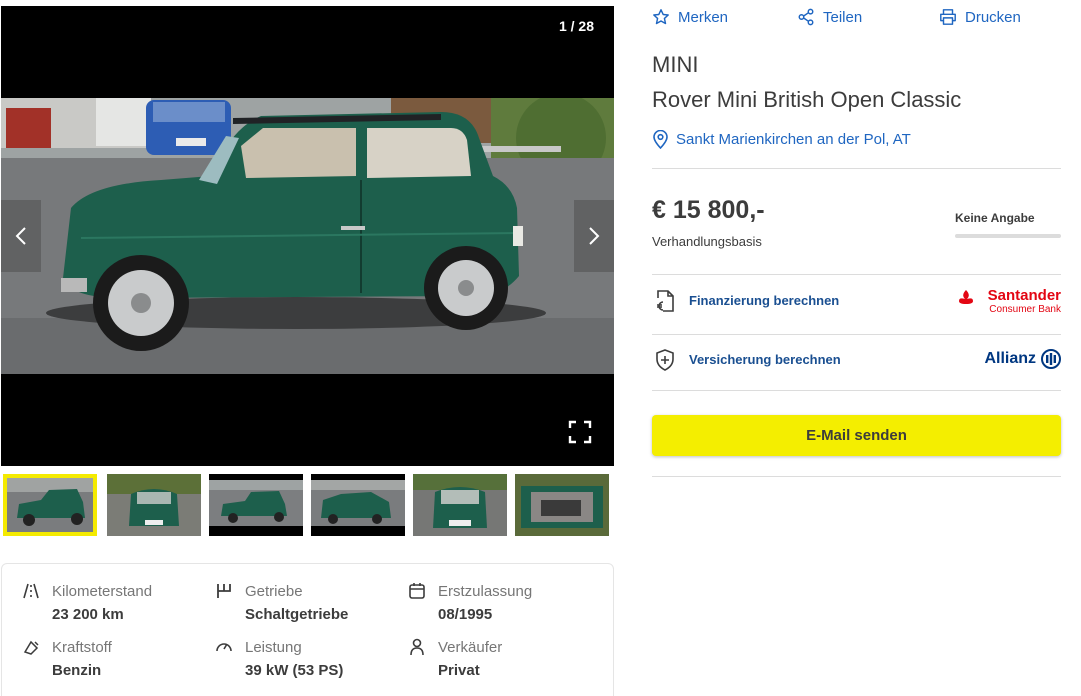  What do you see at coordinates (224, 647) in the screenshot?
I see `speedometer-icon` at bounding box center [224, 647].